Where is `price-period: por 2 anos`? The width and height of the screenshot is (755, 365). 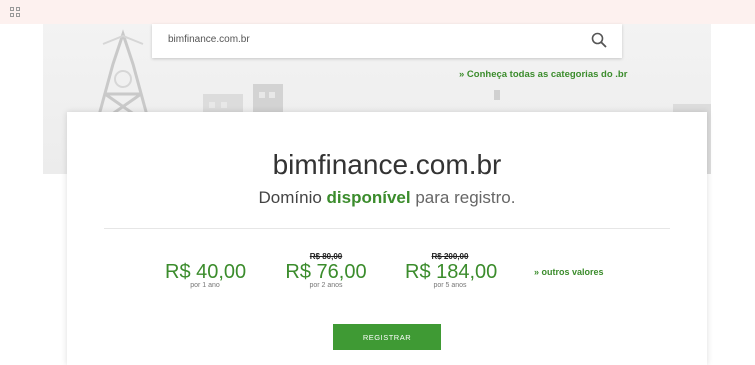
price-period: por 2 anos is located at coordinates (326, 285).